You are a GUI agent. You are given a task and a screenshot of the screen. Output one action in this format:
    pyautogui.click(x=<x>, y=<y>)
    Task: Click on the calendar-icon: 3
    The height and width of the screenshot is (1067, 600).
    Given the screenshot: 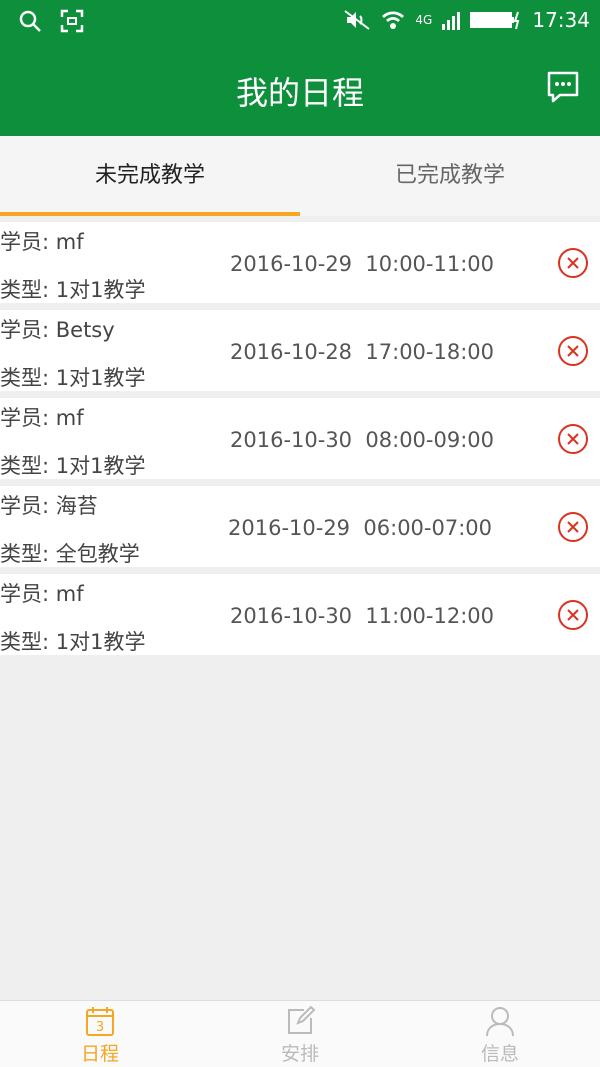 What is the action you would take?
    pyautogui.click(x=100, y=1021)
    